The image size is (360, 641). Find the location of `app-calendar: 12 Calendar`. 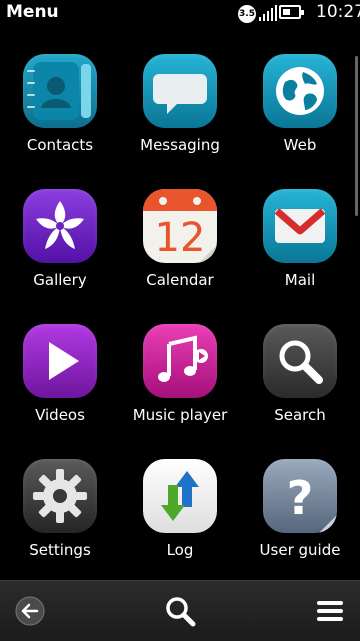

app-calendar: 12 Calendar is located at coordinates (180, 238).